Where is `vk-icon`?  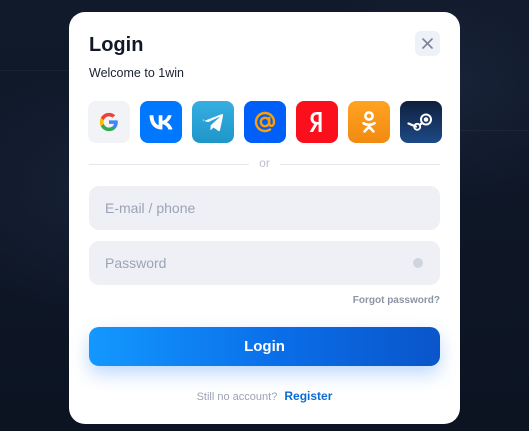
vk-icon is located at coordinates (161, 122).